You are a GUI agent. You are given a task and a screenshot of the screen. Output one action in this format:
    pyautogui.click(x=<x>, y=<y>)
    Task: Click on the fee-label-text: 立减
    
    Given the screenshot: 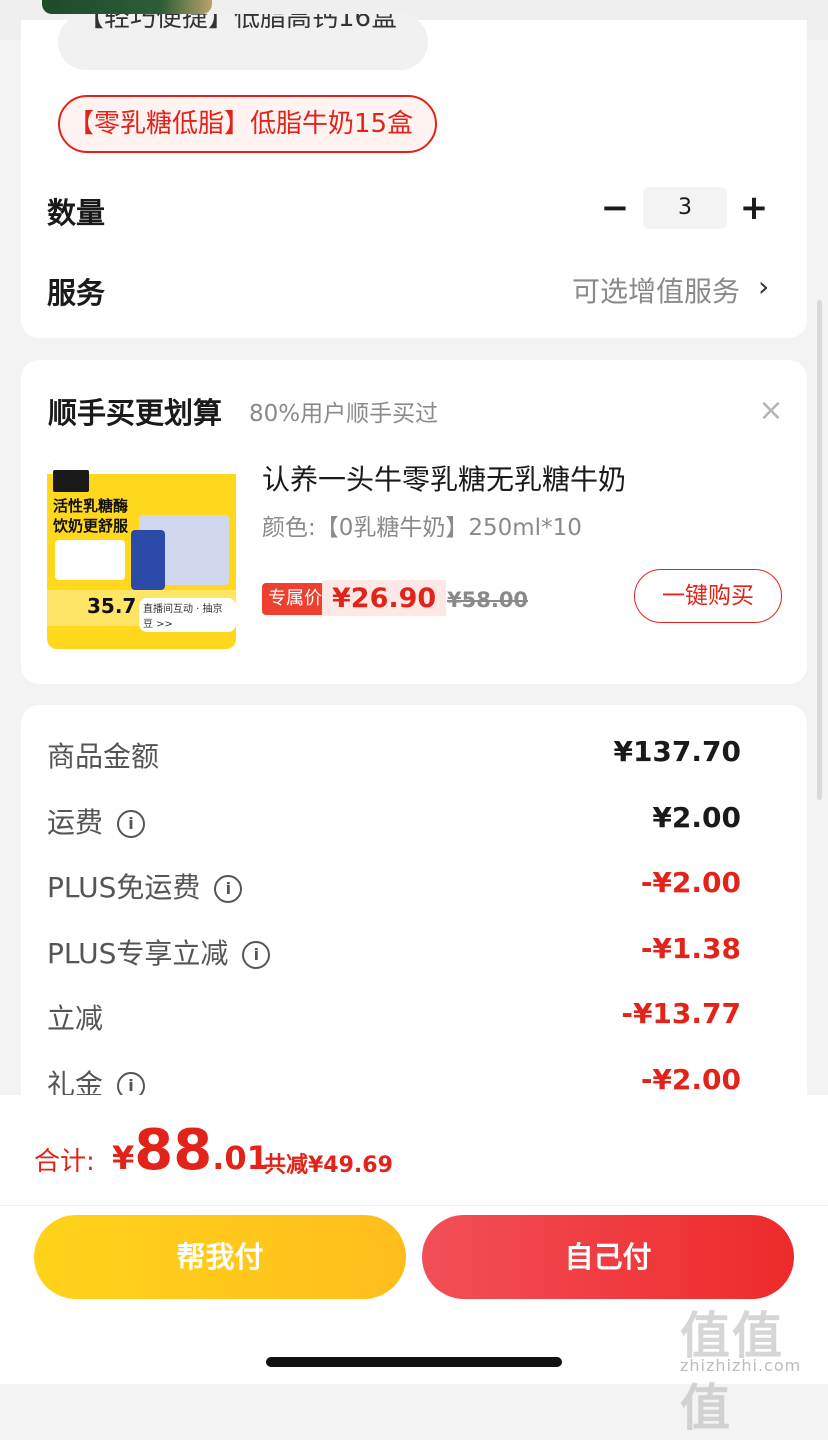 What is the action you would take?
    pyautogui.click(x=75, y=1018)
    